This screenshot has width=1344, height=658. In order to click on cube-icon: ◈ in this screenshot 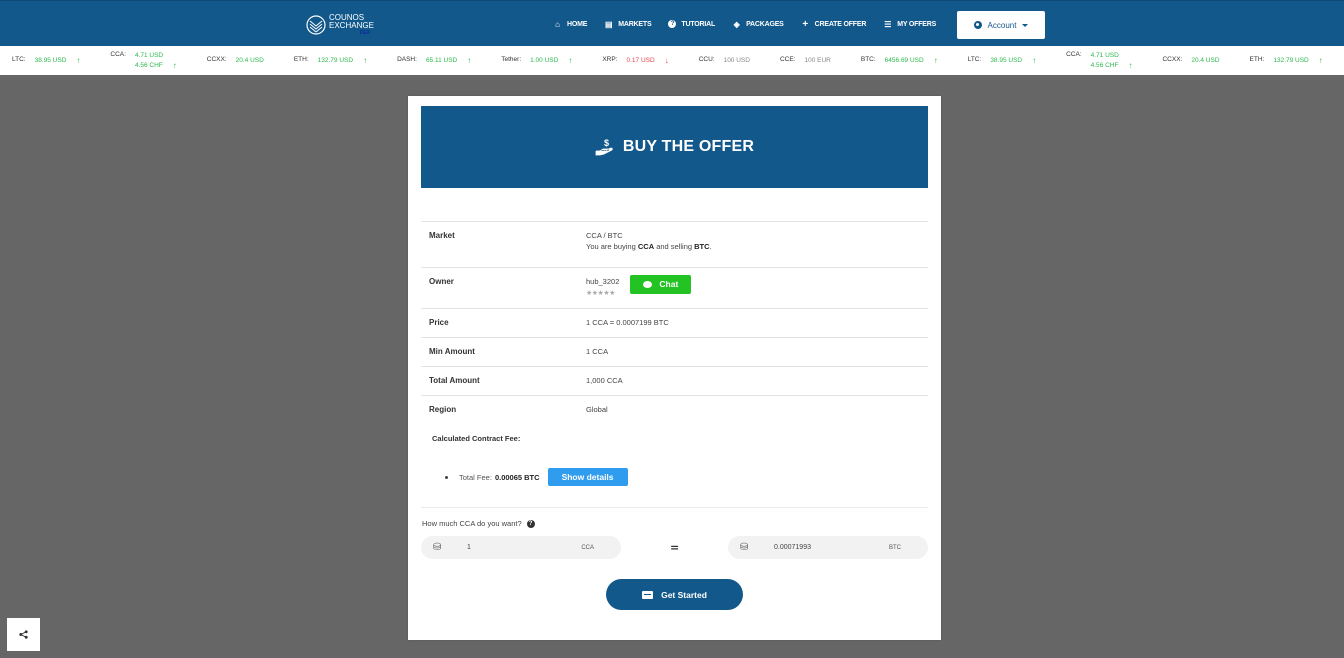, I will do `click(736, 24)`.